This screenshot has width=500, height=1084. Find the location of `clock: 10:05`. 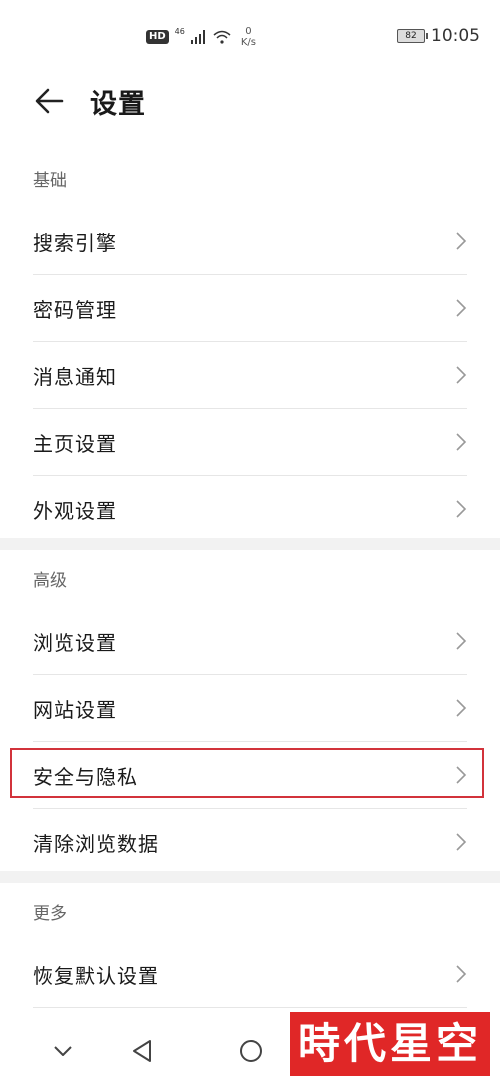

clock: 10:05 is located at coordinates (455, 36).